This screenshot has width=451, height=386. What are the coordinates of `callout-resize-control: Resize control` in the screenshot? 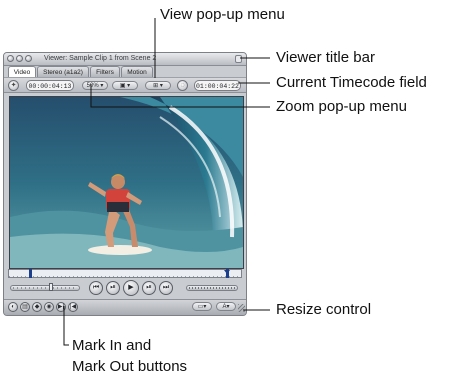 It's located at (324, 309).